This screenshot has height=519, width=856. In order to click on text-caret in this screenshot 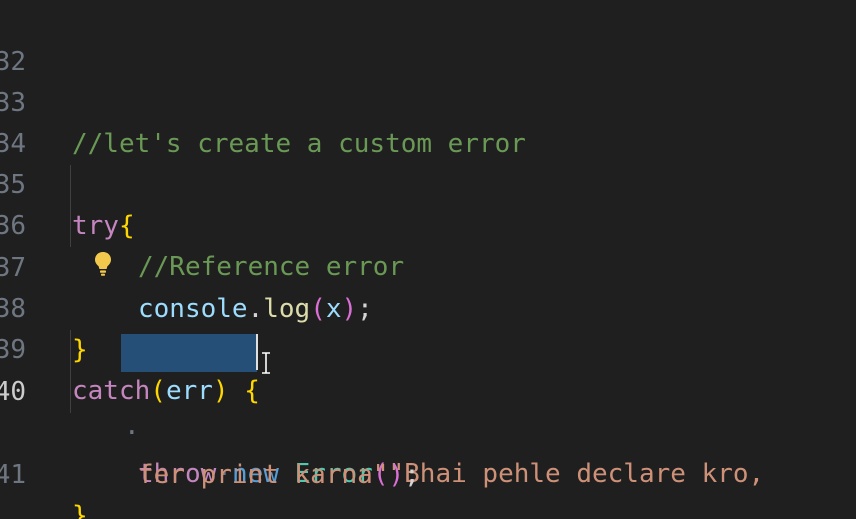, I will do `click(257, 352)`.